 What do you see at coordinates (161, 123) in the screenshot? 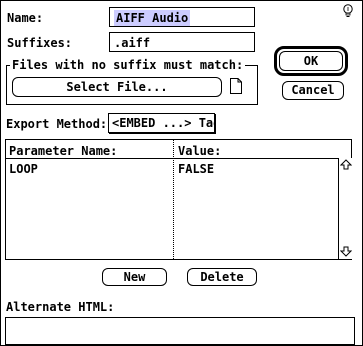
I see `export-method-popup: <EMBED ...> Tag` at bounding box center [161, 123].